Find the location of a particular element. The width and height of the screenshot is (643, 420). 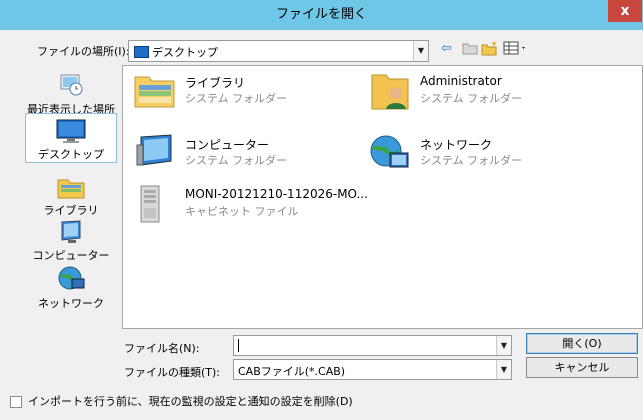

up-folder-icon is located at coordinates (470, 49).